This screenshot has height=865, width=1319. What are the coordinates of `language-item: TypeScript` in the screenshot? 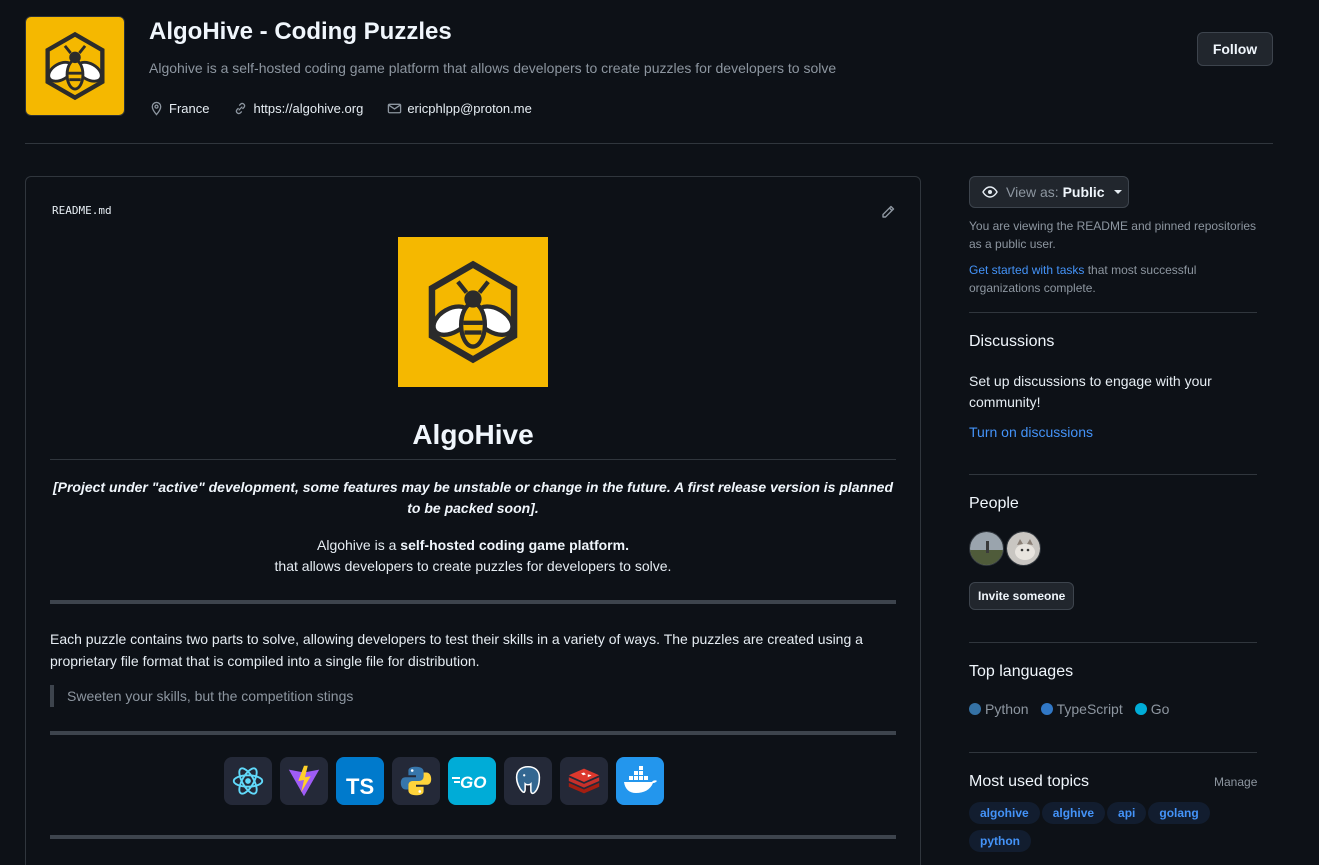 It's located at (1081, 709).